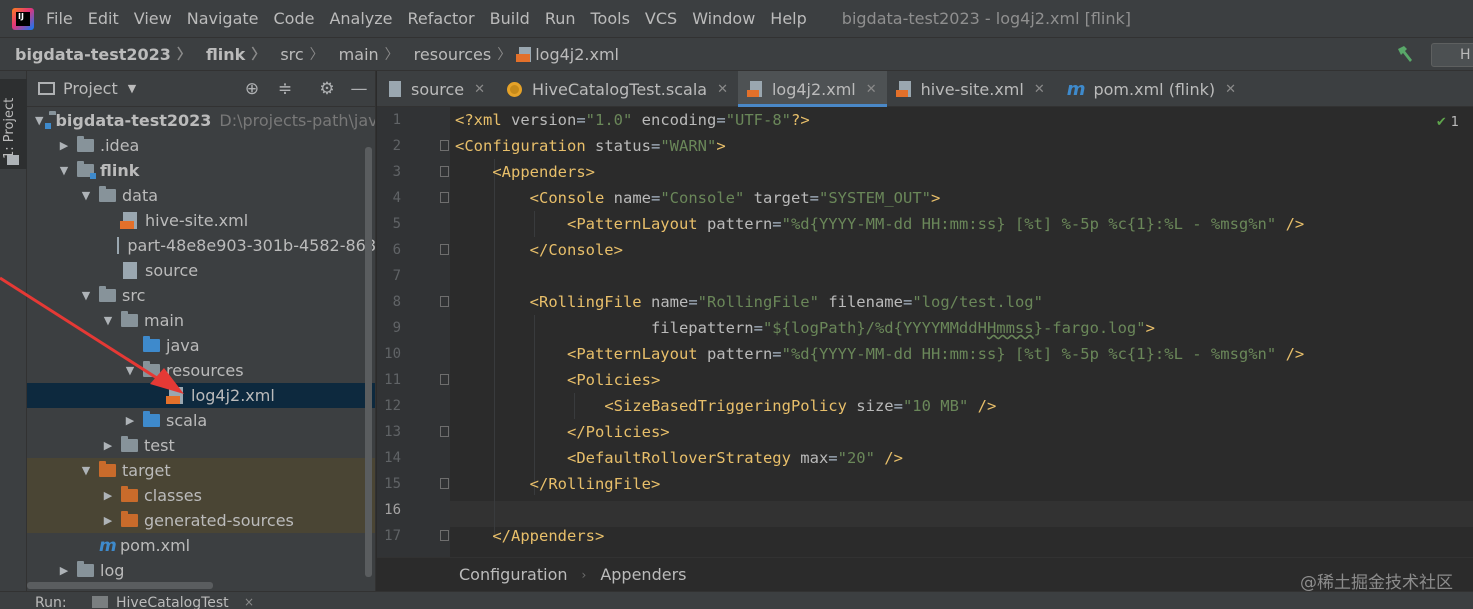 The image size is (1473, 609). What do you see at coordinates (201, 245) in the screenshot?
I see `tree-row-part-file: ▶part-48e8e903-301b-4582-868` at bounding box center [201, 245].